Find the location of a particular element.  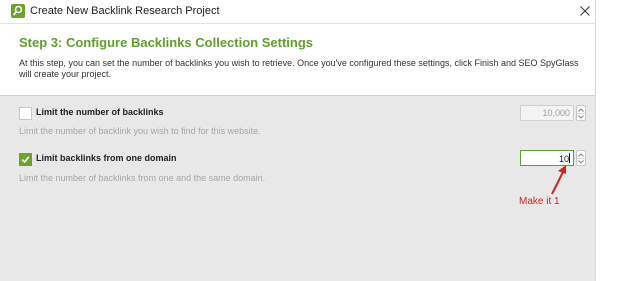

close-button is located at coordinates (585, 11).